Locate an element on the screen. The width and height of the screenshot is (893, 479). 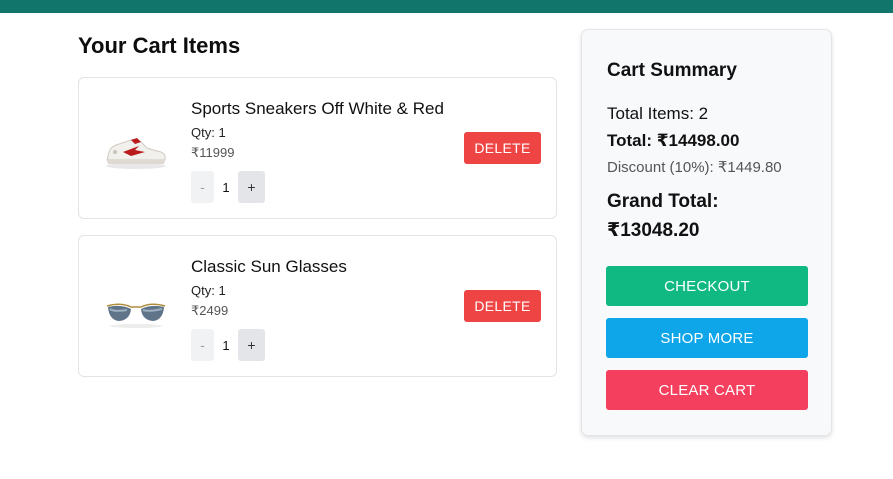
item-price: ₹2499 is located at coordinates (210, 310).